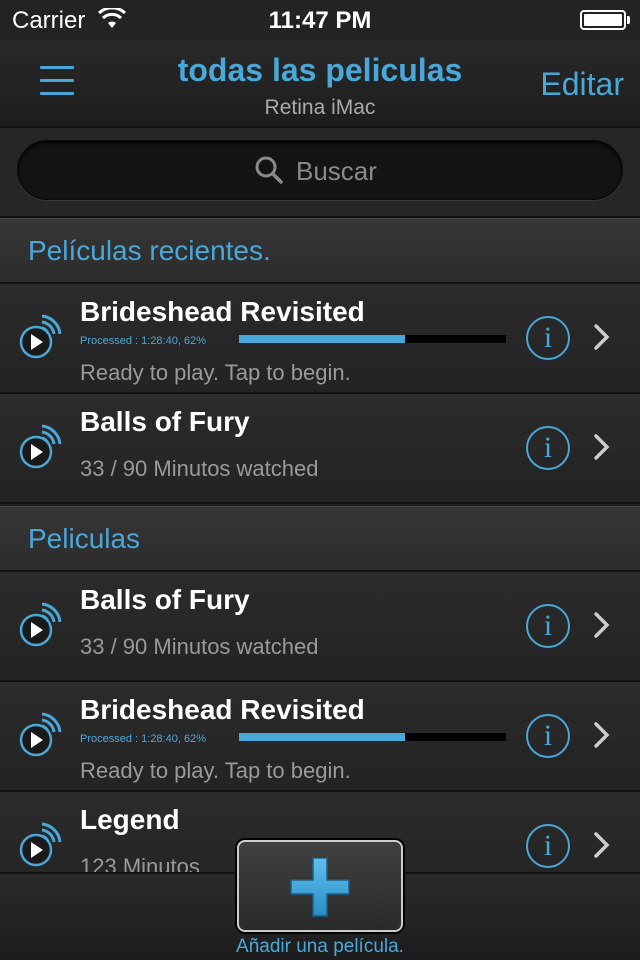 This screenshot has height=960, width=640. I want to click on add-movie-button, so click(320, 886).